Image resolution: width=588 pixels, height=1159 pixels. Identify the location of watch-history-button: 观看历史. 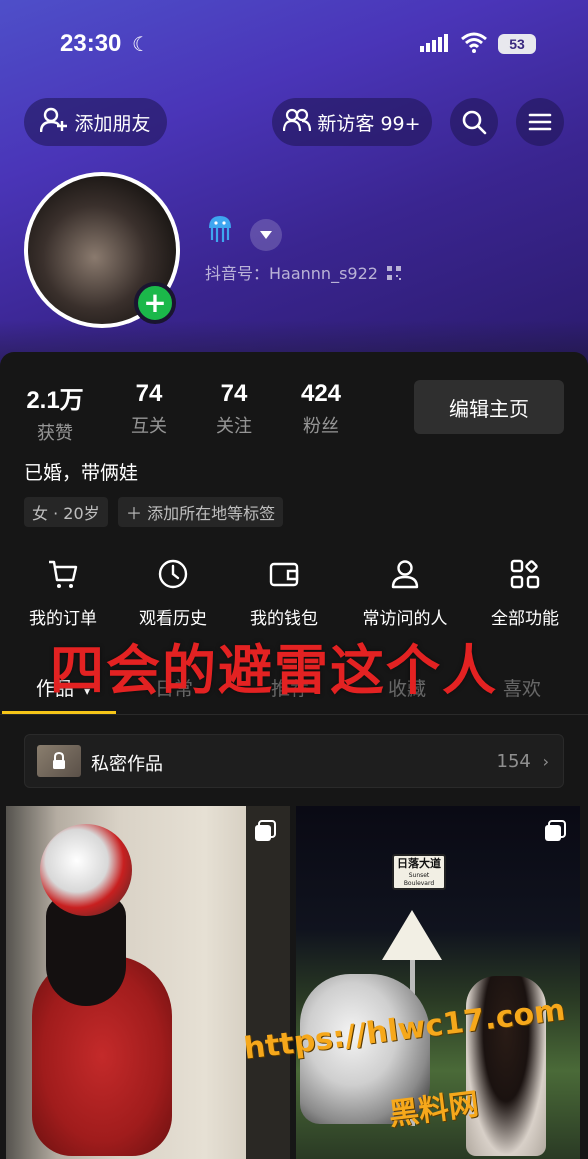
(173, 592).